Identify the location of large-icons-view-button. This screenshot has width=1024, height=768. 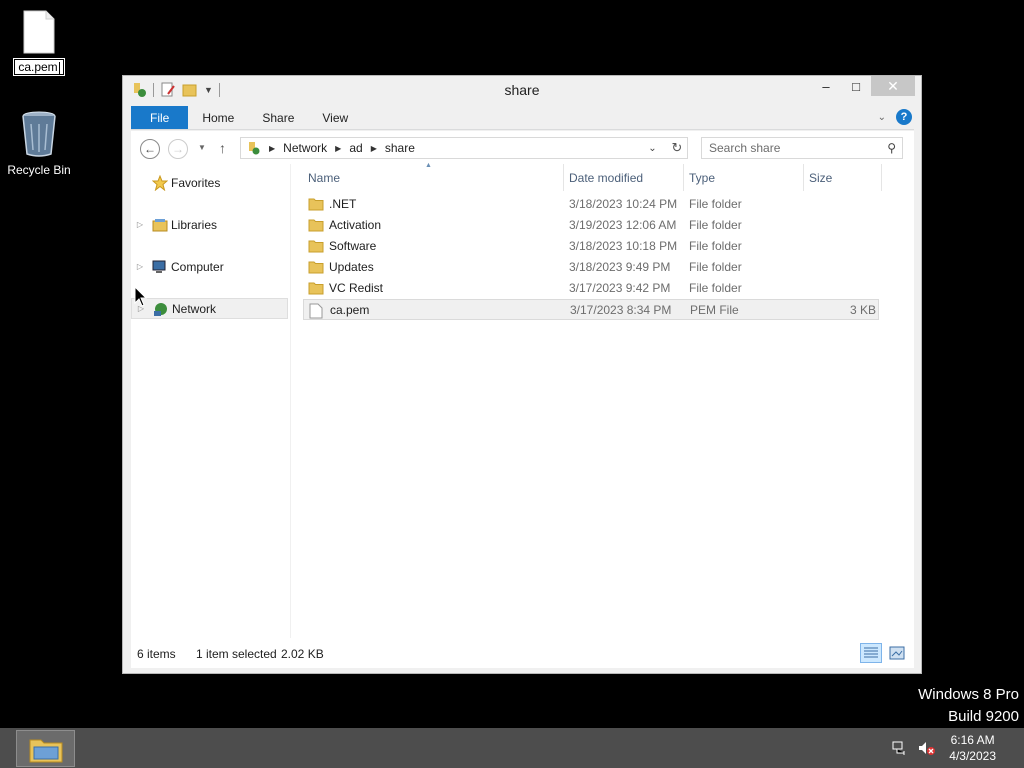
(897, 653).